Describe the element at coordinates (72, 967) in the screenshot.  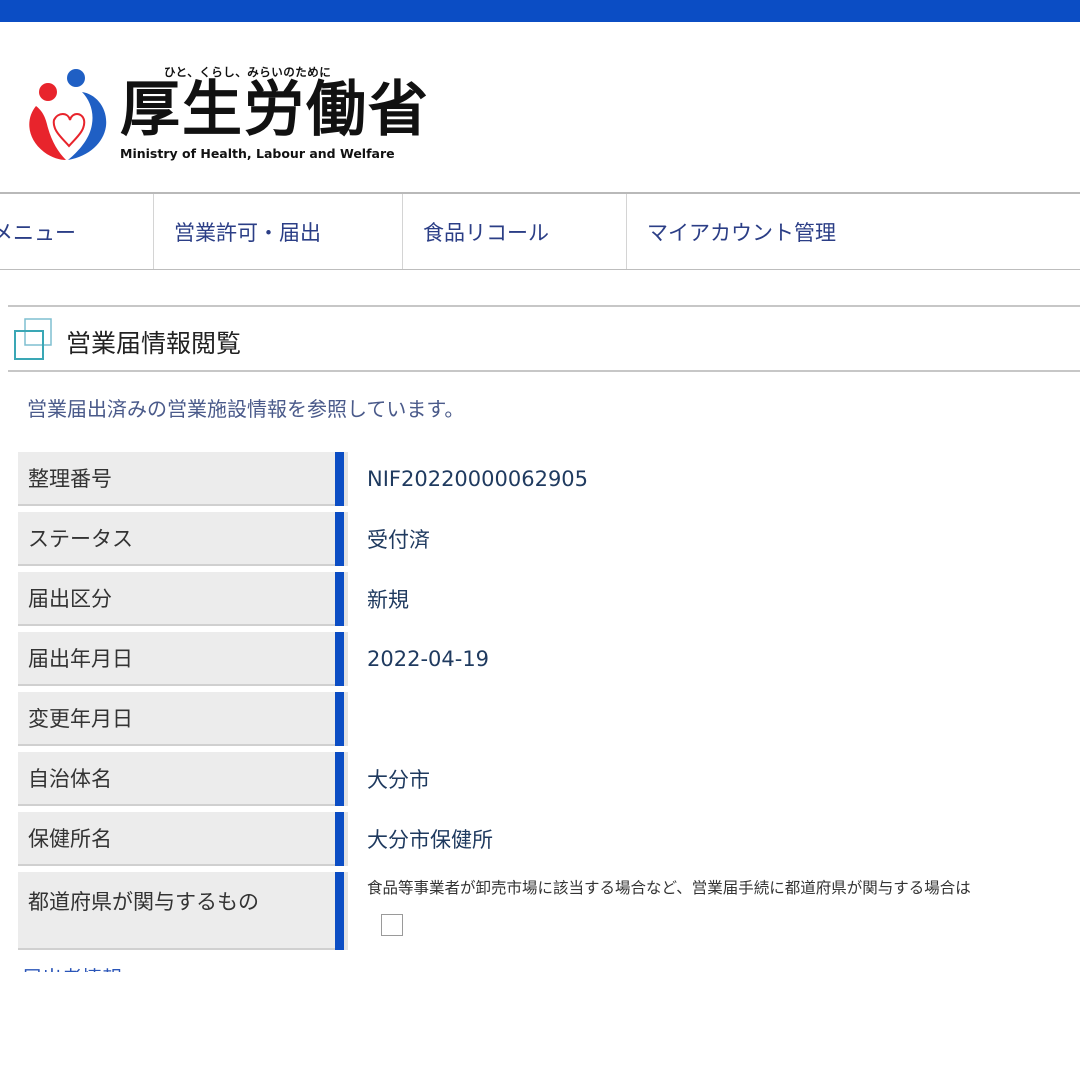
I see `next-section-label: 届出者情報` at that location.